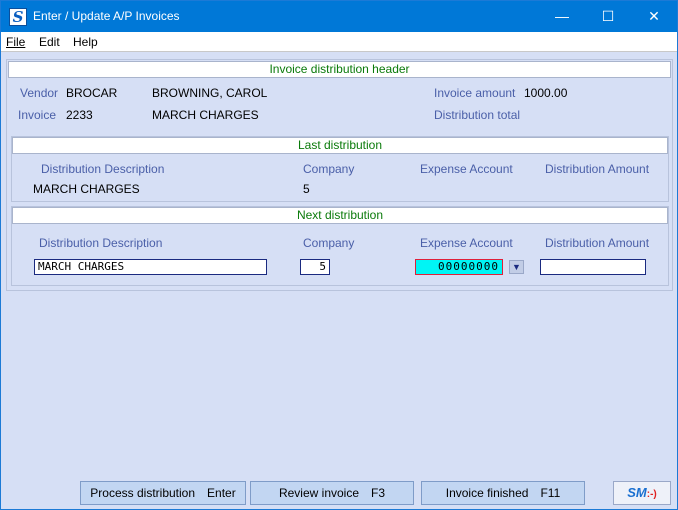  What do you see at coordinates (637, 492) in the screenshot?
I see `sm-logo-text: SM` at bounding box center [637, 492].